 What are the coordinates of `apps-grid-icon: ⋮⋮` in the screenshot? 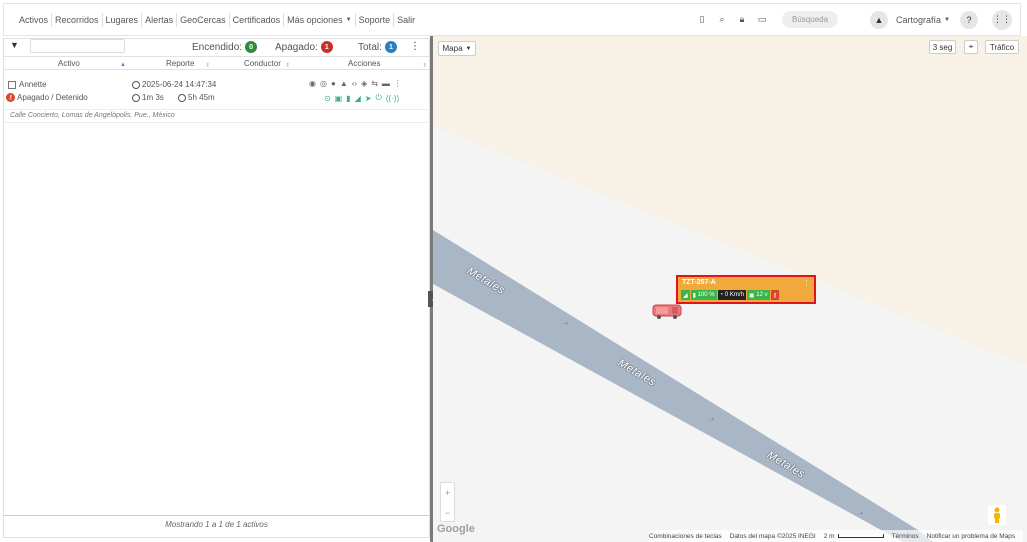 It's located at (1002, 19).